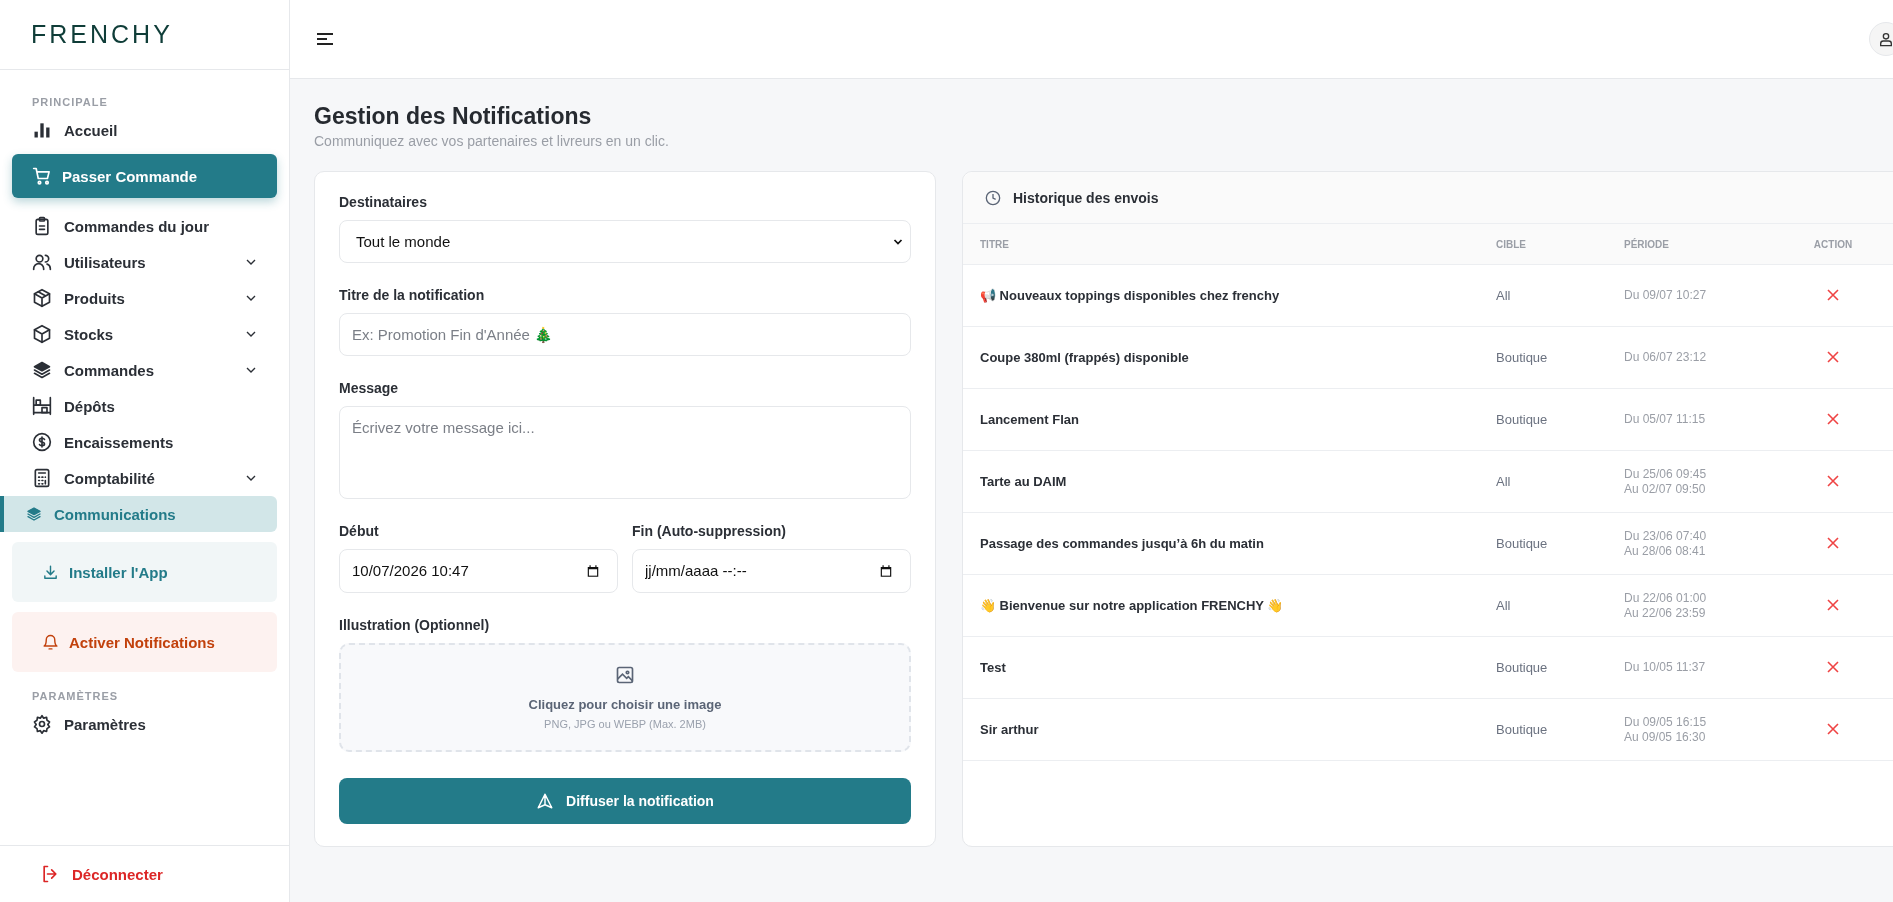 This screenshot has width=1893, height=902. What do you see at coordinates (75, 696) in the screenshot?
I see `section-heading: PARAMÈTRES` at bounding box center [75, 696].